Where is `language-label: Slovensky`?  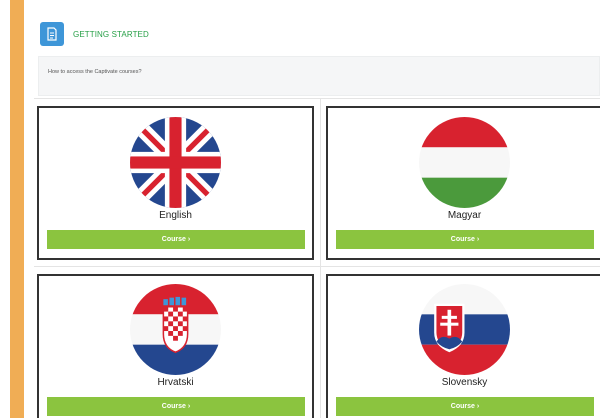
language-label: Slovensky is located at coordinates (464, 382).